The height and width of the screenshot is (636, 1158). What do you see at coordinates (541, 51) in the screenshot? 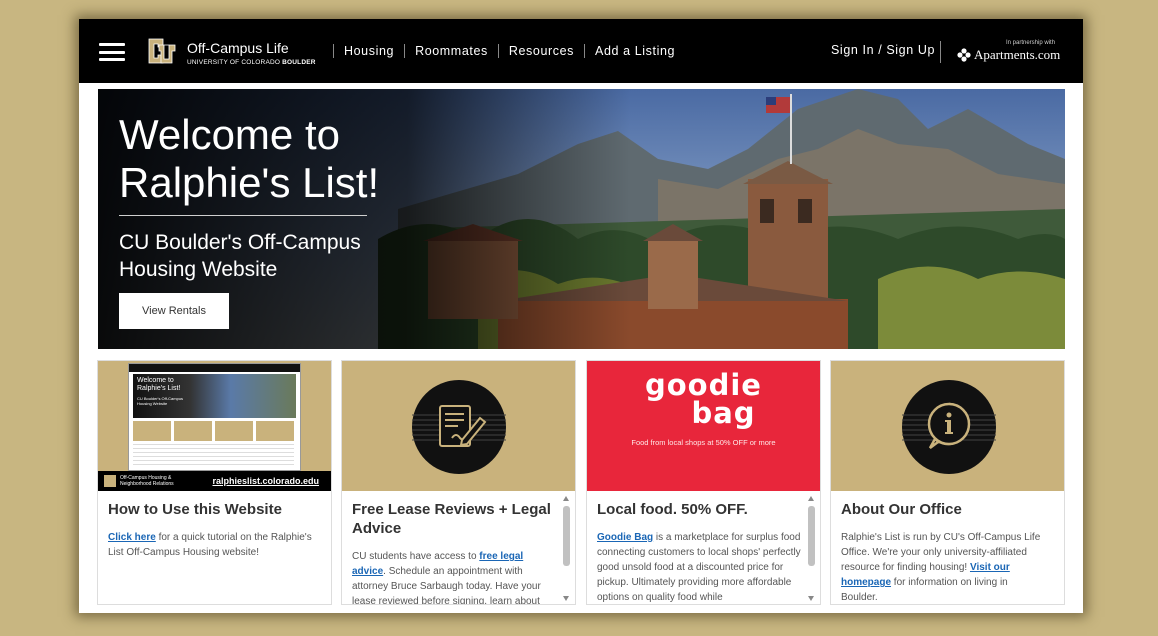
I see `nav-resources: Resources` at bounding box center [541, 51].